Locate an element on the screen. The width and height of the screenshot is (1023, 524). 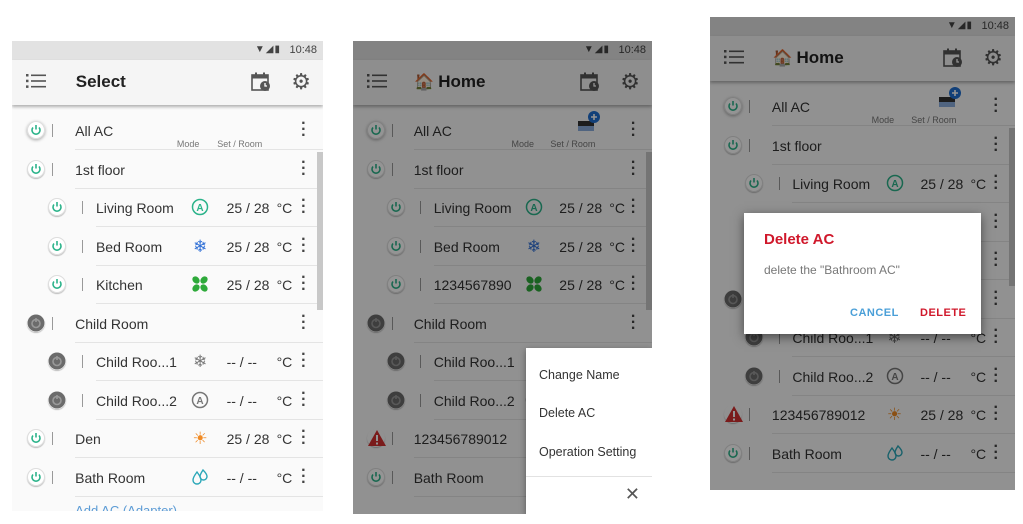
ac-row: Bed Room ❄ 25 / 28 °C · · · is located at coordinates (167, 247).